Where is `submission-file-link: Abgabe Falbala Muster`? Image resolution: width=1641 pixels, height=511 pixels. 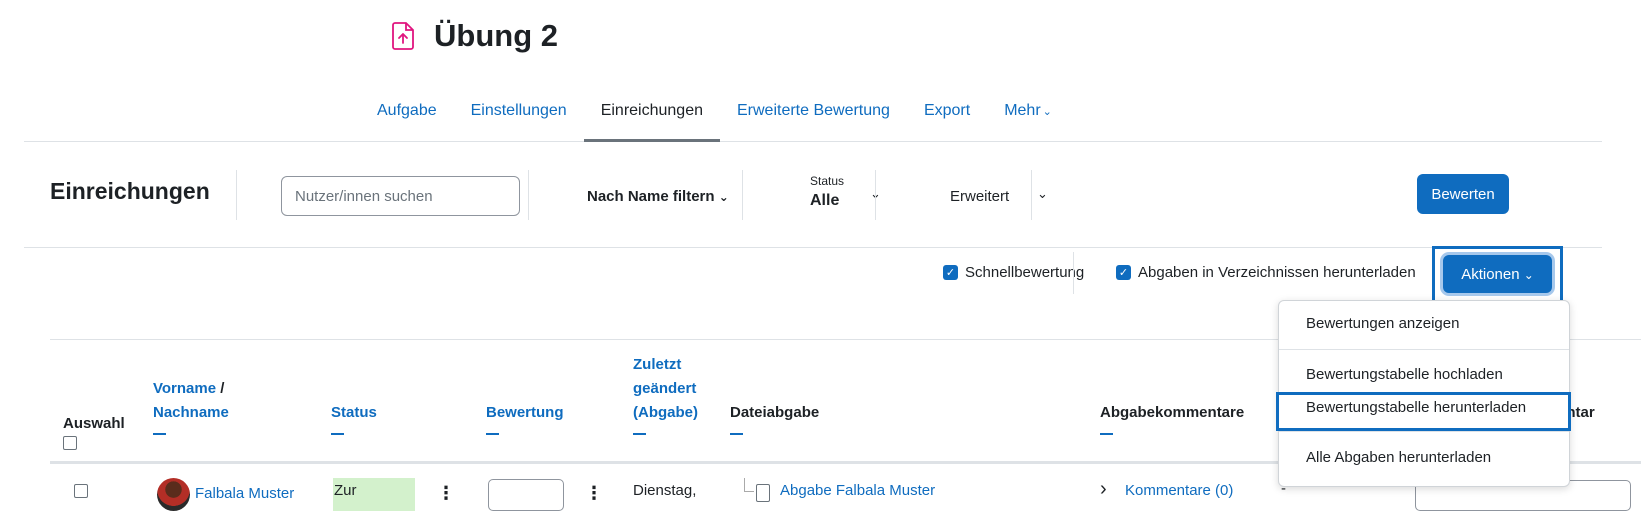
submission-file-link: Abgabe Falbala Muster is located at coordinates (857, 490).